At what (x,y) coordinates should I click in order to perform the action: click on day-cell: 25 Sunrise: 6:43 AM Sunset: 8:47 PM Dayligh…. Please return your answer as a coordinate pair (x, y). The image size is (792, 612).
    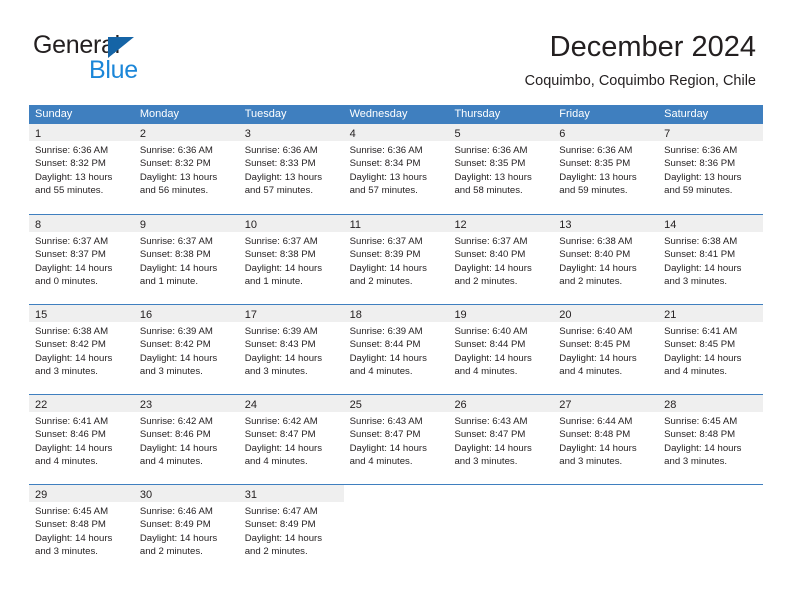
    Looking at the image, I should click on (396, 439).